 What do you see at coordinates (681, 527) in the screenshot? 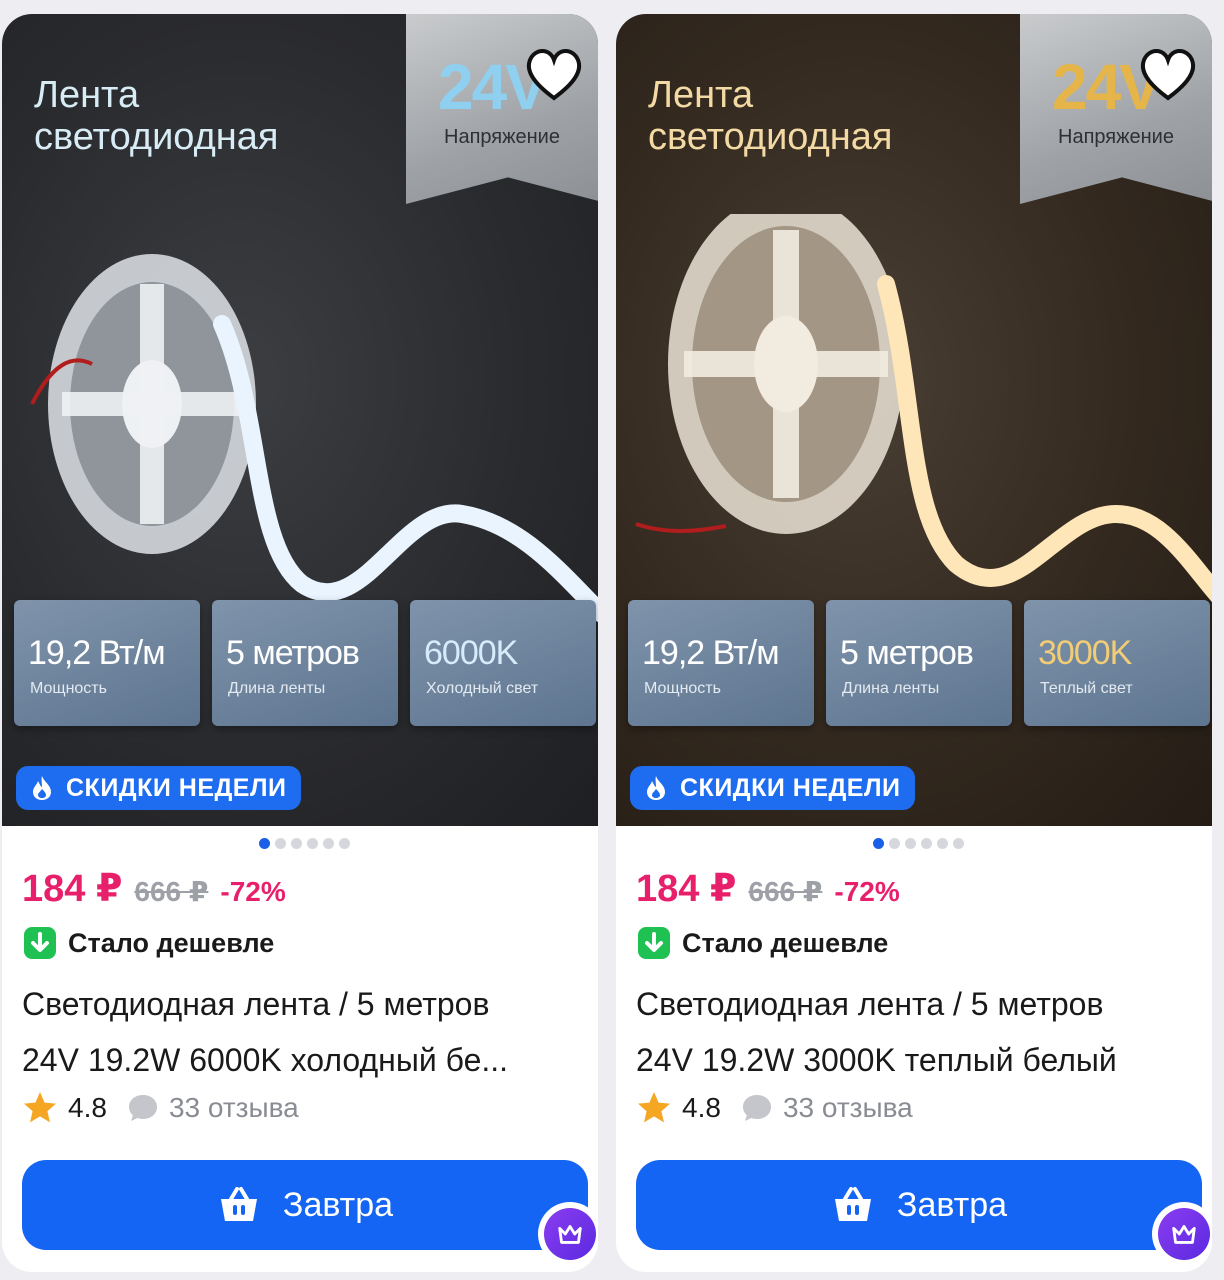
I see `wire` at bounding box center [681, 527].